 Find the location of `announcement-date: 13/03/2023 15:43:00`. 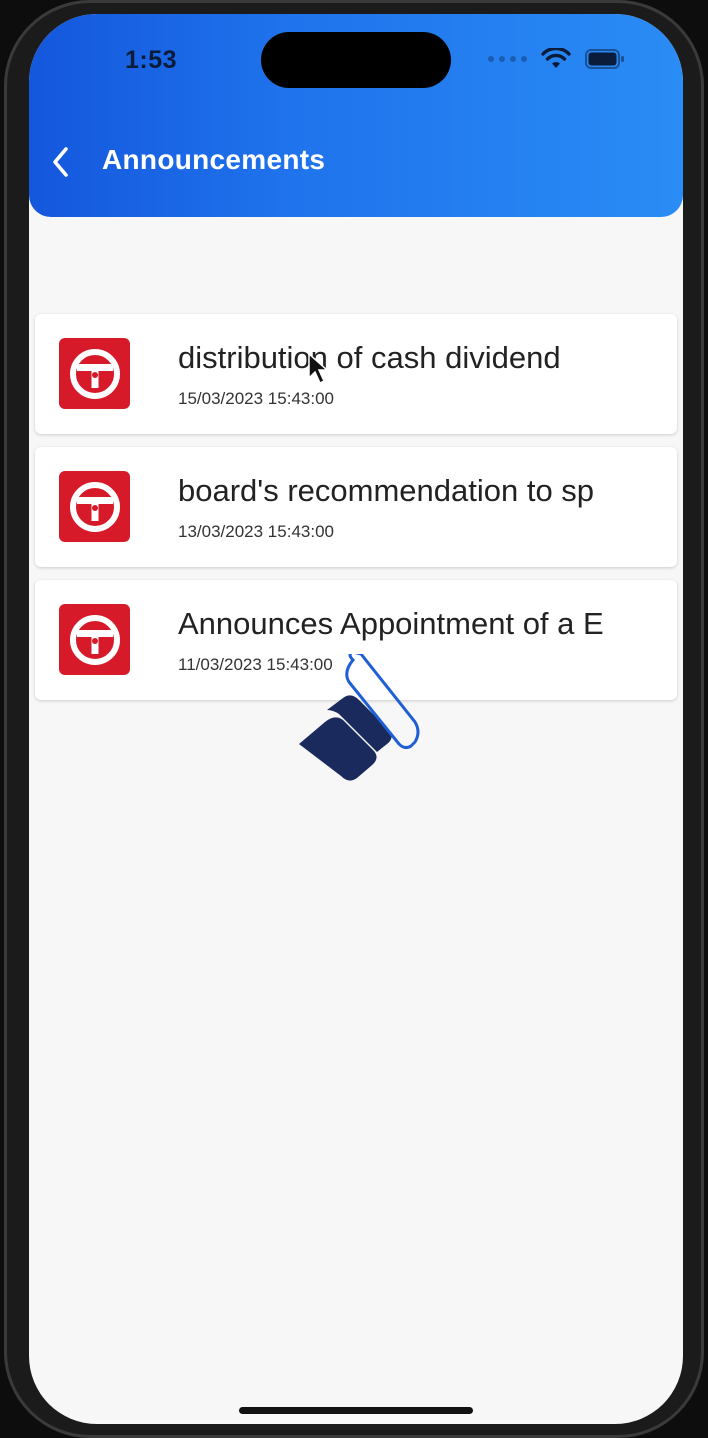

announcement-date: 13/03/2023 15:43:00 is located at coordinates (256, 531).